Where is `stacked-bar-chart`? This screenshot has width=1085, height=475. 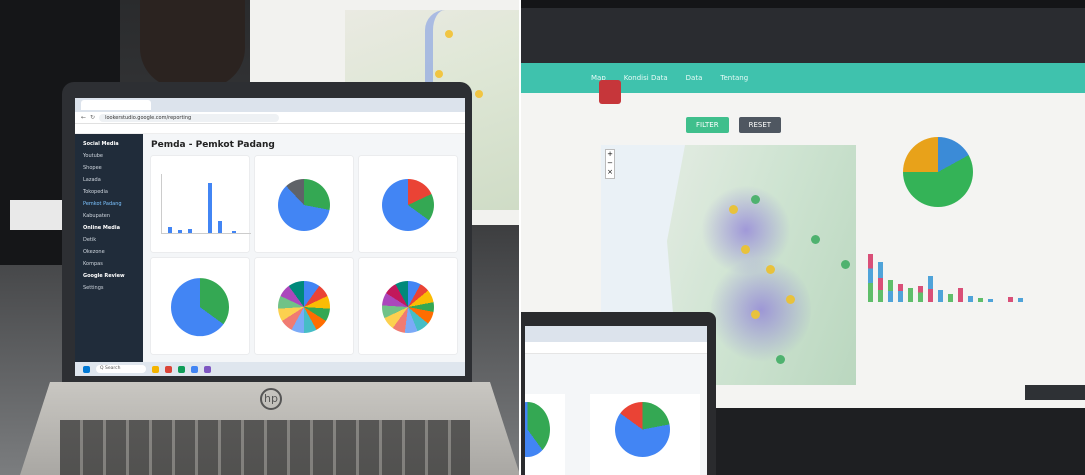
stacked-bar-chart is located at coordinates (953, 274).